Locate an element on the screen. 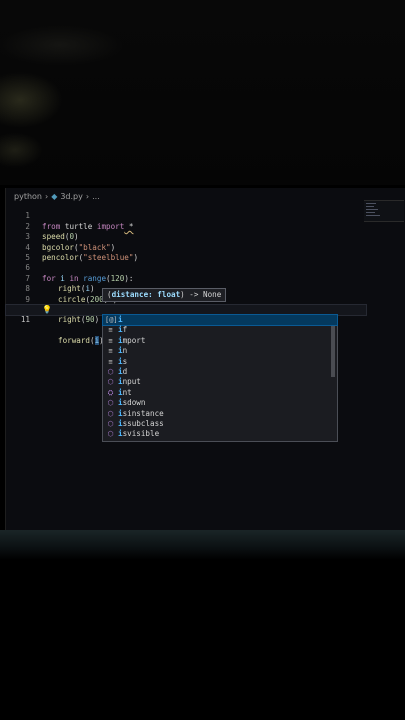  suggestion-label: i is located at coordinates (120, 319).